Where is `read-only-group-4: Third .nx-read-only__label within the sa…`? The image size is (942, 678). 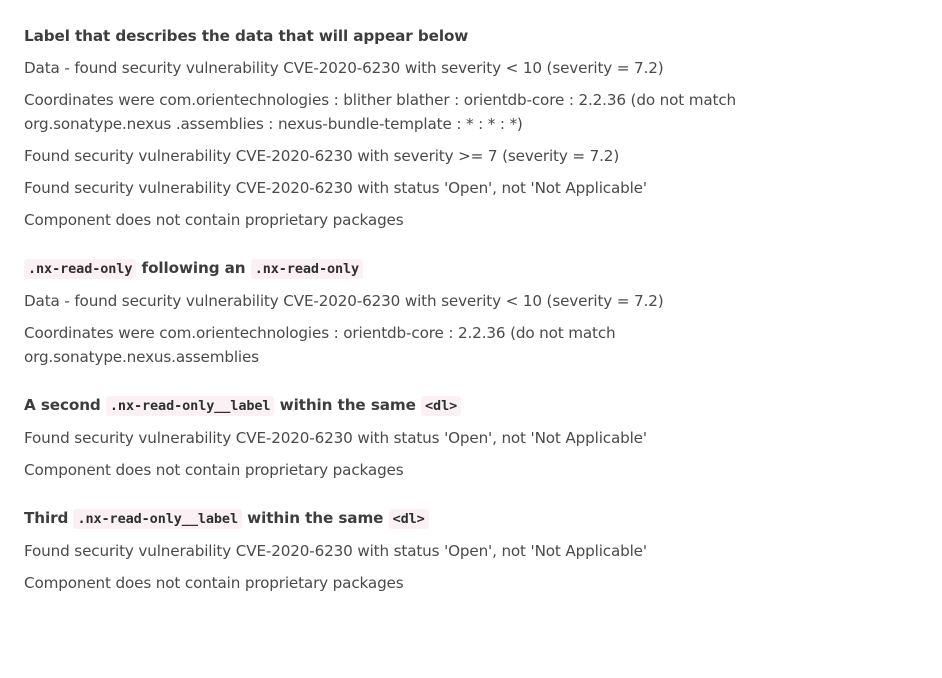 read-only-group-4: Third .nx-read-only__label within the sa… is located at coordinates (471, 550).